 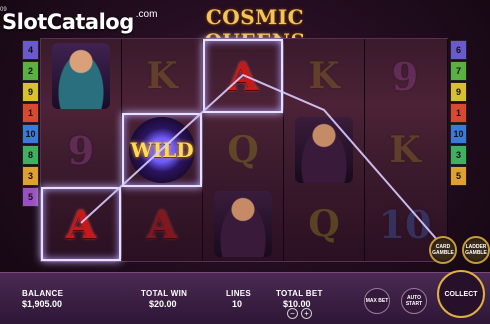 I want to click on symbol-woman-blue, so click(x=81, y=76).